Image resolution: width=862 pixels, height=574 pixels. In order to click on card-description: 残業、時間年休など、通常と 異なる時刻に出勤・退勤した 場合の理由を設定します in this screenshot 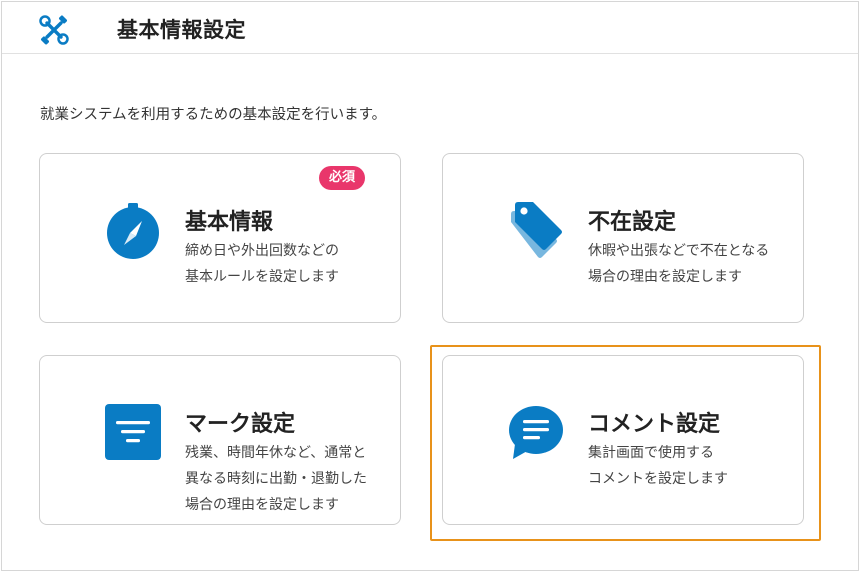, I will do `click(276, 479)`.